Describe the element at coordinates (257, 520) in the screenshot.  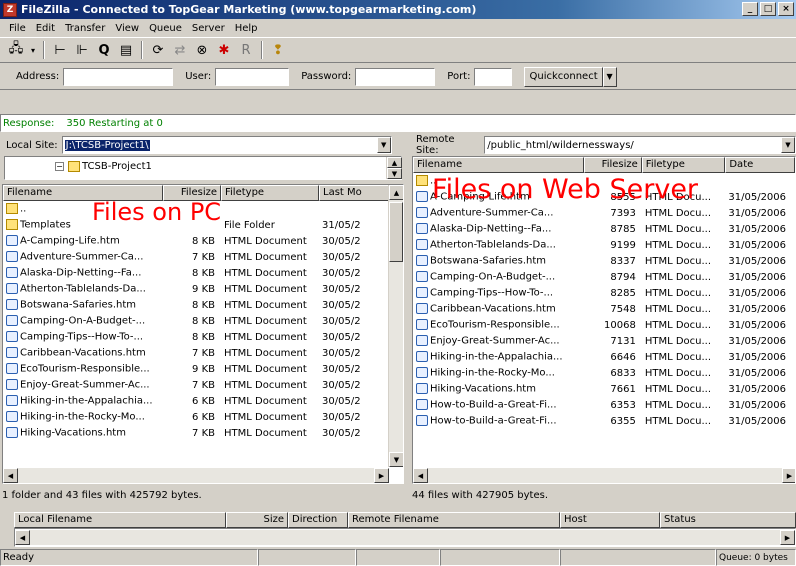
I see `queue-col-size: Size` at that location.